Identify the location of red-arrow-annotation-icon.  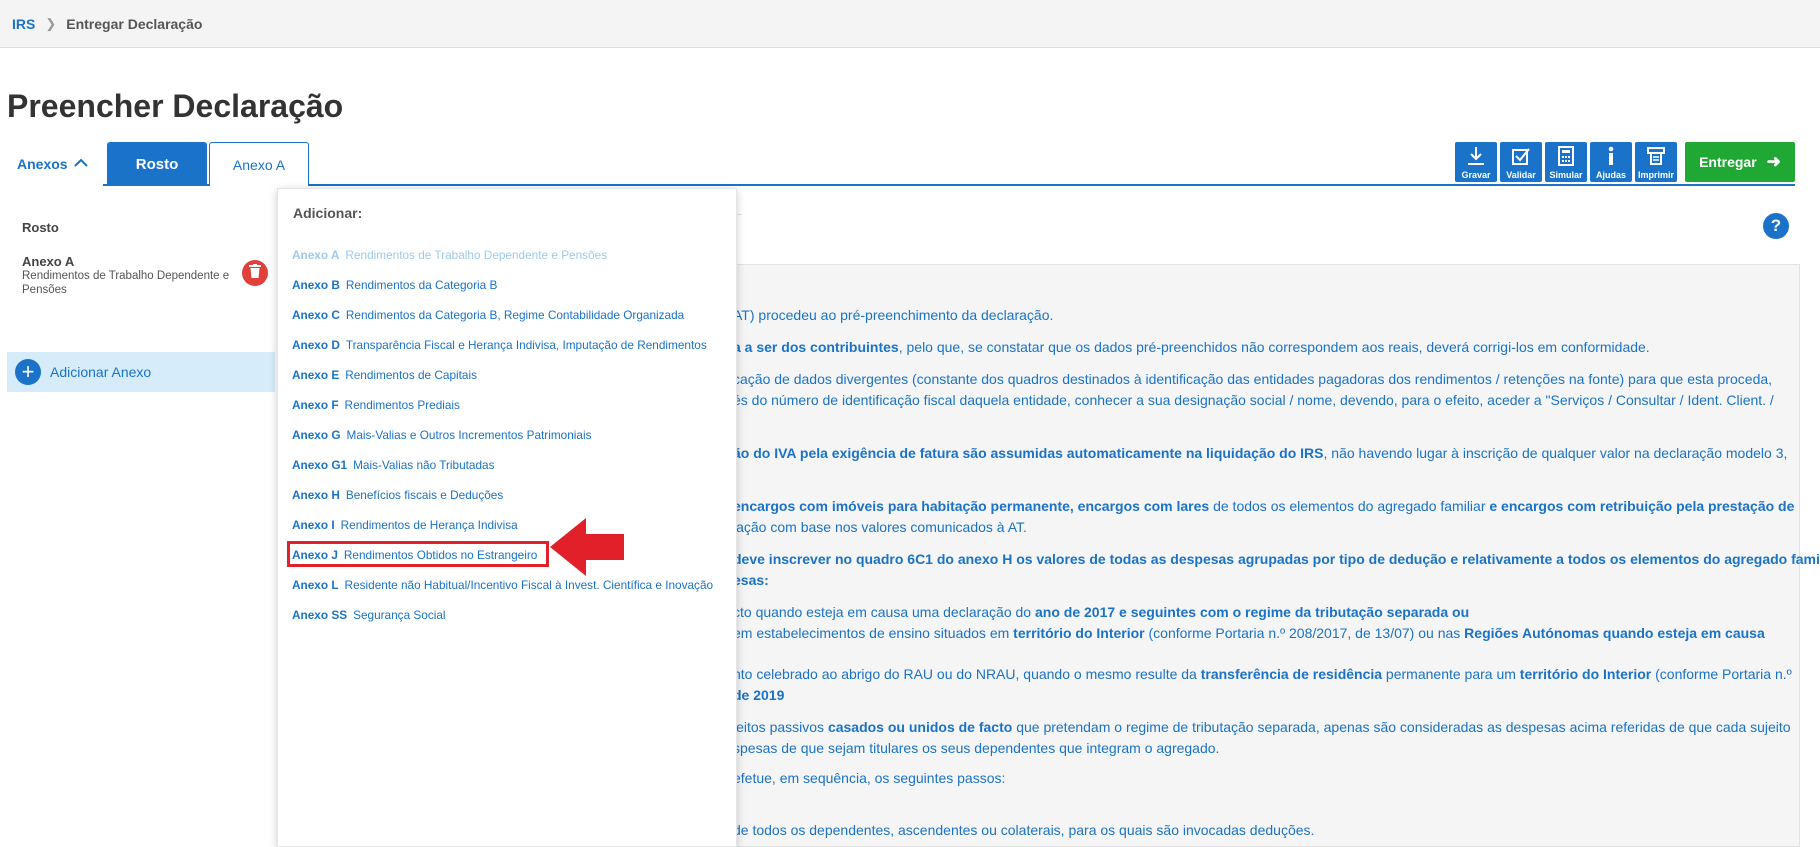
(587, 547).